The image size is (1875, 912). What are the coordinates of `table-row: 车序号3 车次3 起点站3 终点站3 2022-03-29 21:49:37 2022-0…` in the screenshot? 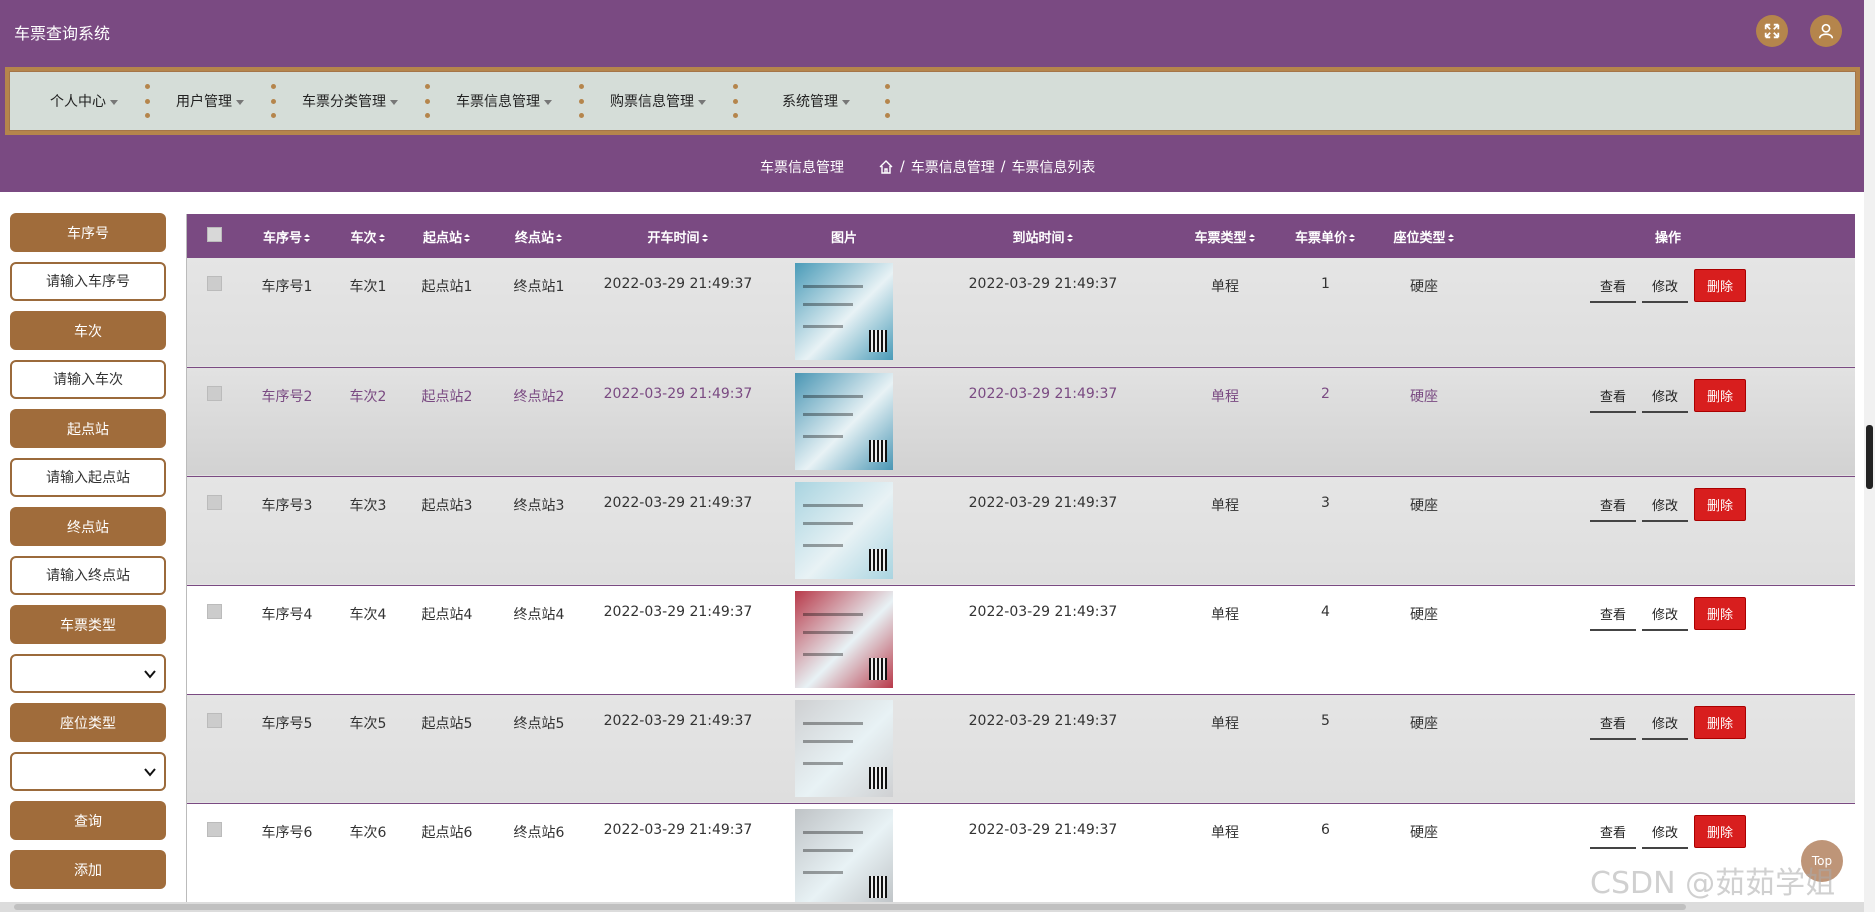 It's located at (1021, 530).